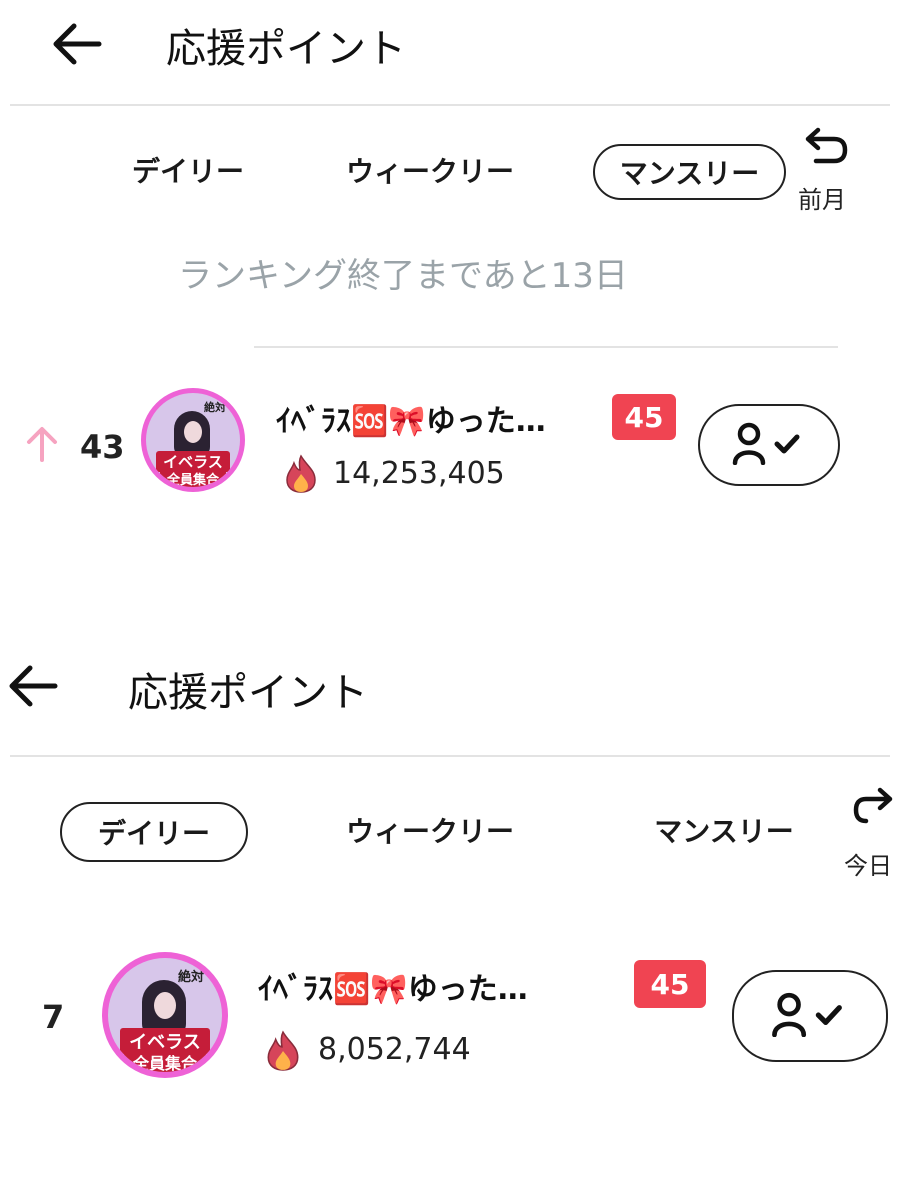 This screenshot has width=900, height=1200. What do you see at coordinates (419, 473) in the screenshot?
I see `support-points: 14,253,405` at bounding box center [419, 473].